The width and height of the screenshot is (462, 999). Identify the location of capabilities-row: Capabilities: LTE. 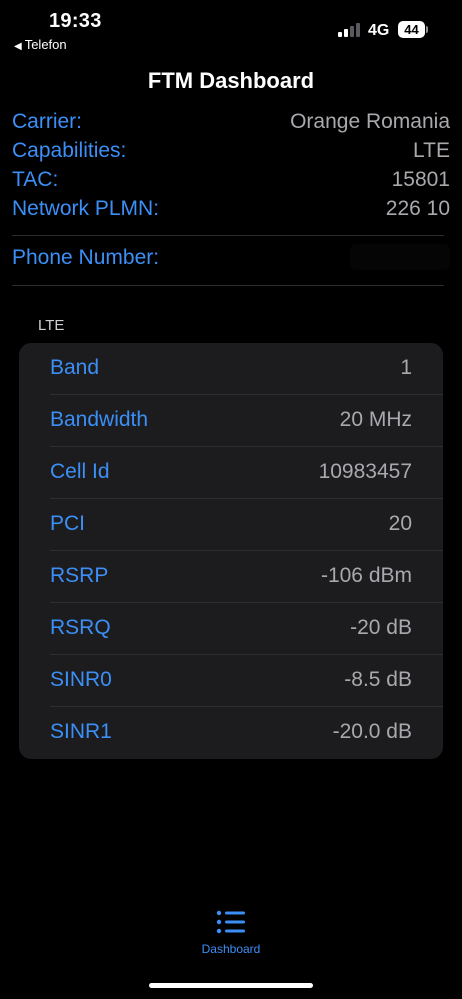
(231, 153).